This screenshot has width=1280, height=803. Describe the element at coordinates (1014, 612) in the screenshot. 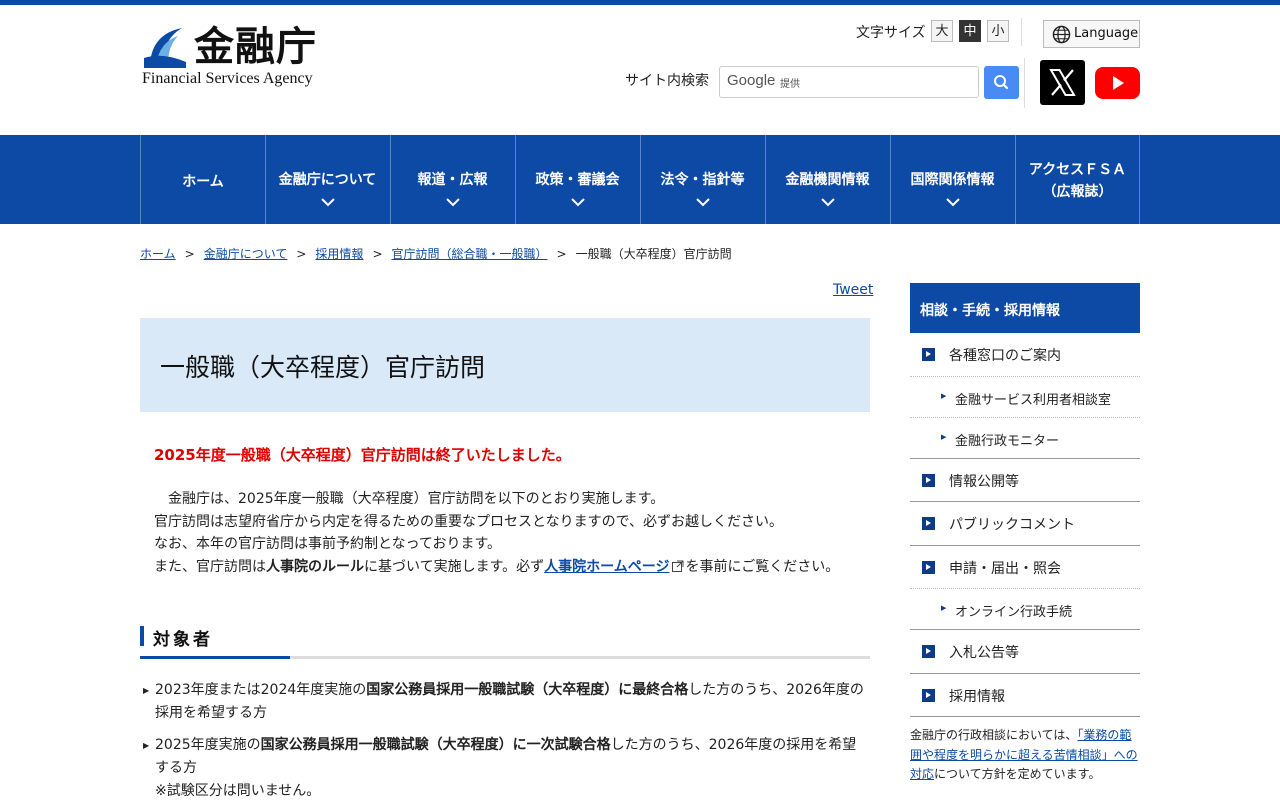

I see `sidebar-subitem-label: オンライン行政手続` at that location.